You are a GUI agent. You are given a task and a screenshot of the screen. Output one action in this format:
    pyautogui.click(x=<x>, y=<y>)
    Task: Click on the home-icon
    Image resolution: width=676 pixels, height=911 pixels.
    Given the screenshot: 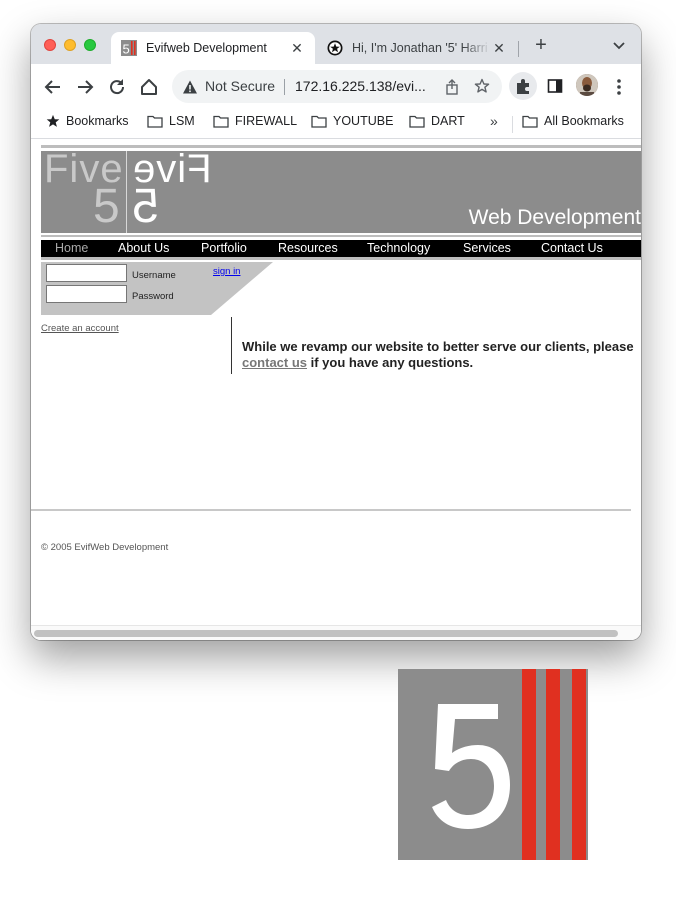 What is the action you would take?
    pyautogui.click(x=149, y=87)
    